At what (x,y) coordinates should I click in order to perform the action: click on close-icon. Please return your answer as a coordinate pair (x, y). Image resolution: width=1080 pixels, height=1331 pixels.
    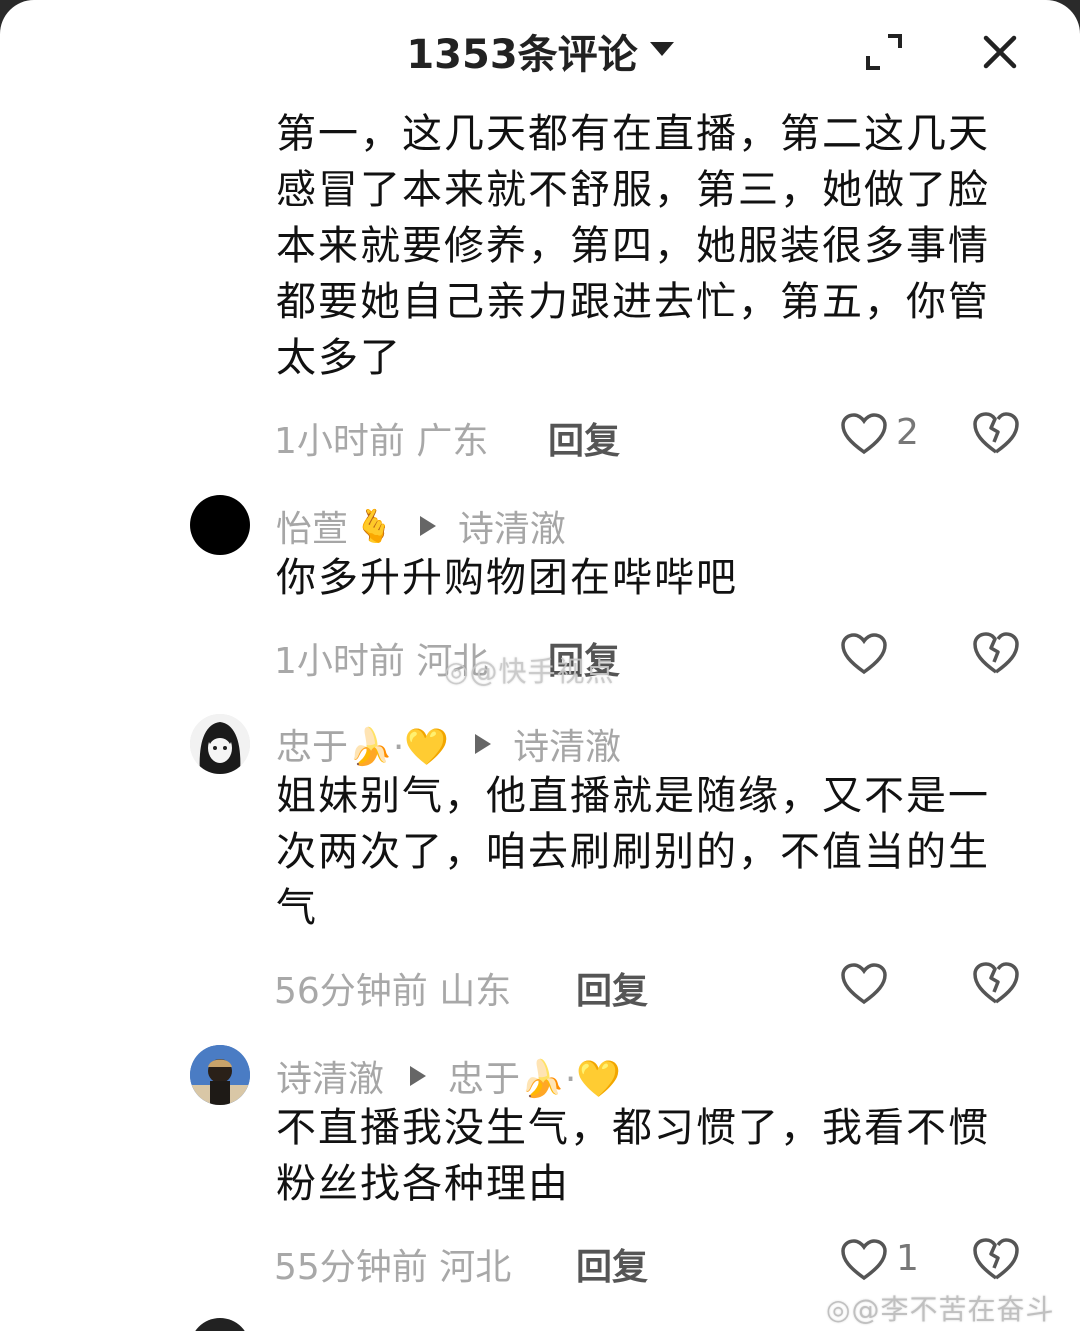
    Looking at the image, I should click on (1000, 52).